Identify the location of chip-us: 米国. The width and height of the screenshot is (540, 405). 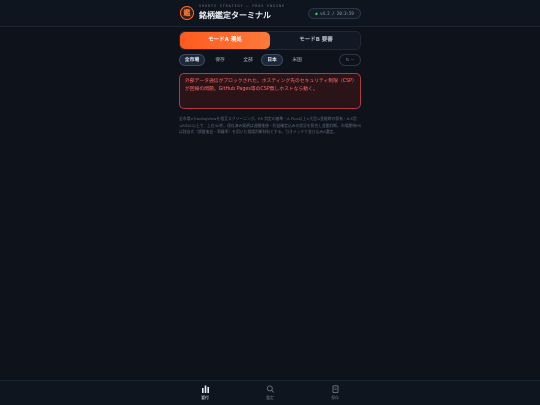
(297, 60).